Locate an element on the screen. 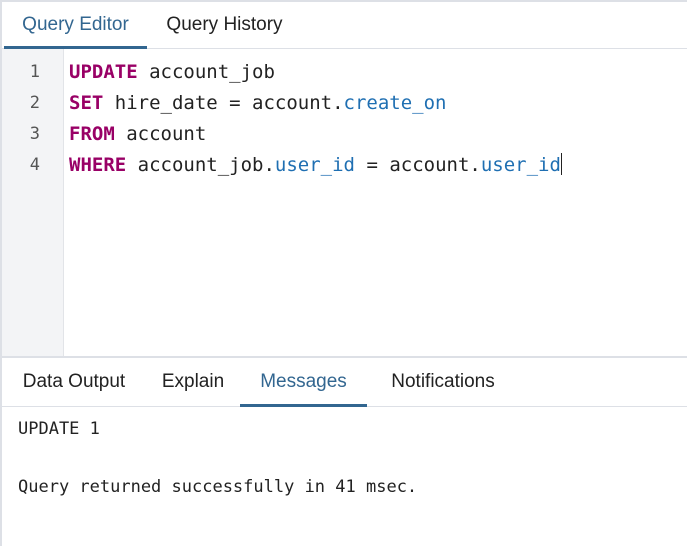 The height and width of the screenshot is (546, 687). line-number-gutter: 1 2 3 4 is located at coordinates (33, 202).